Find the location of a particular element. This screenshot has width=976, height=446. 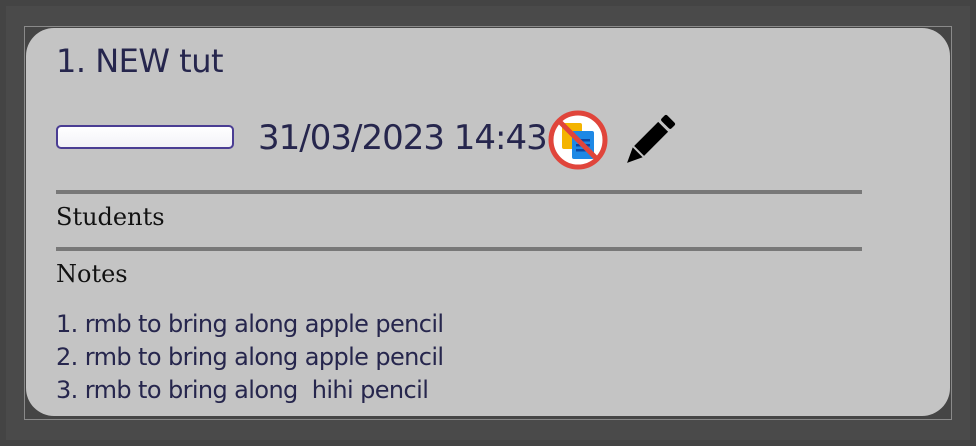

students-label: Students is located at coordinates (110, 217).